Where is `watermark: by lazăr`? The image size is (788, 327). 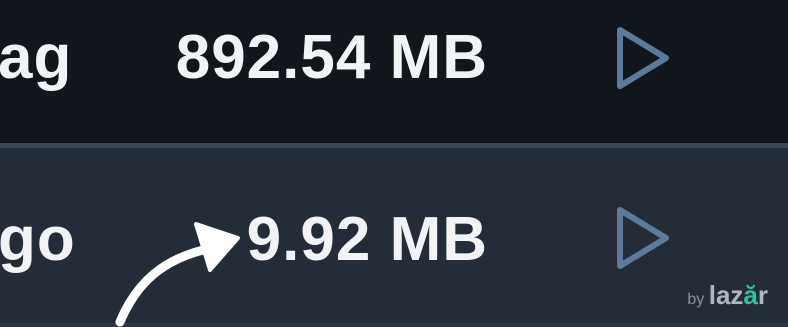 watermark: by lazăr is located at coordinates (727, 295).